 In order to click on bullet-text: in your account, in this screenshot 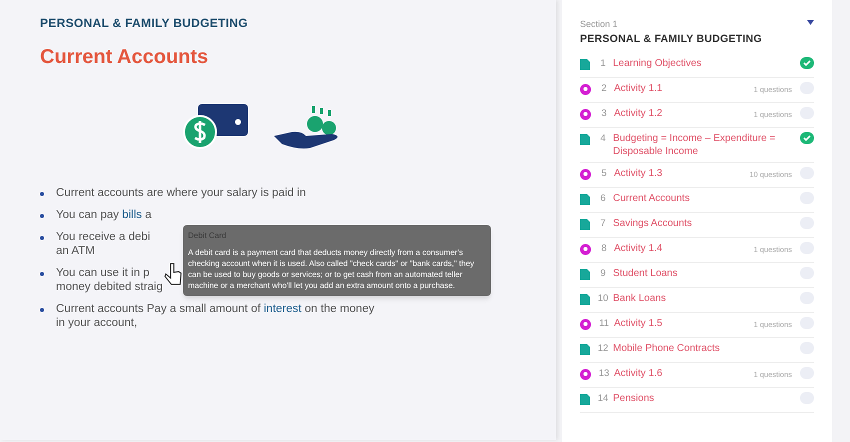, I will do `click(97, 323)`.